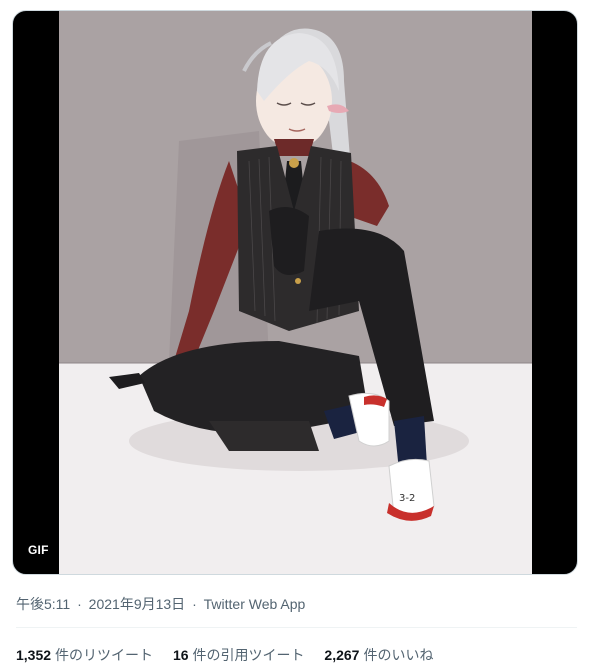  Describe the element at coordinates (254, 604) in the screenshot. I see `tweet-source: Twitter Web App` at that location.